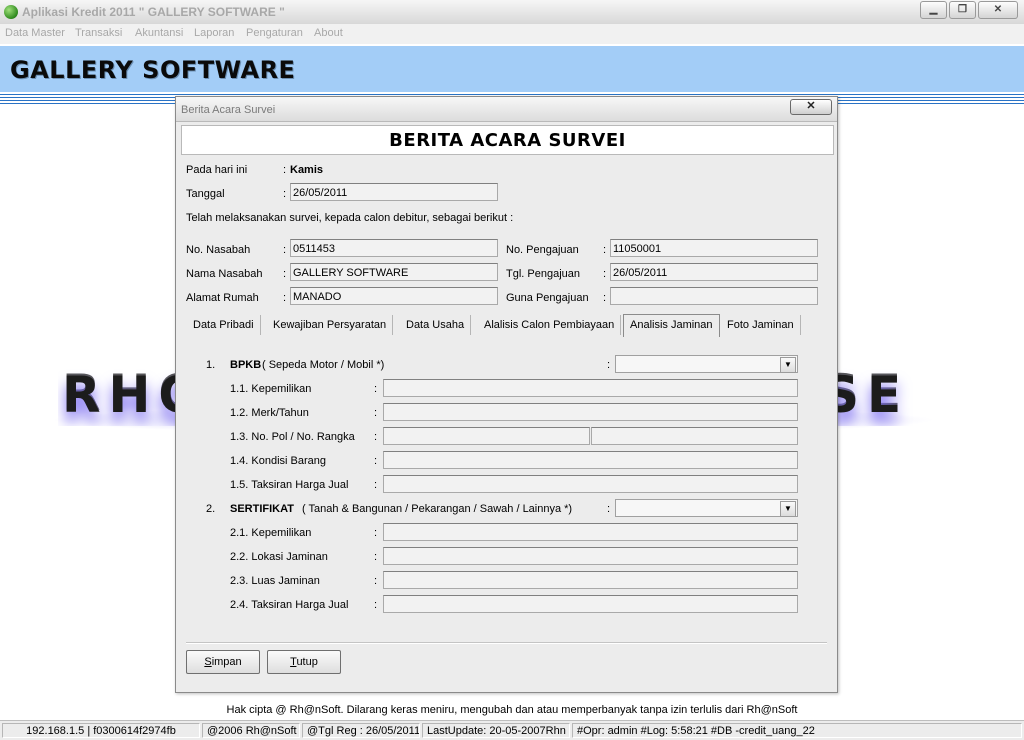  Describe the element at coordinates (274, 33) in the screenshot. I see `menu-pengaturan: Pengaturan` at that location.